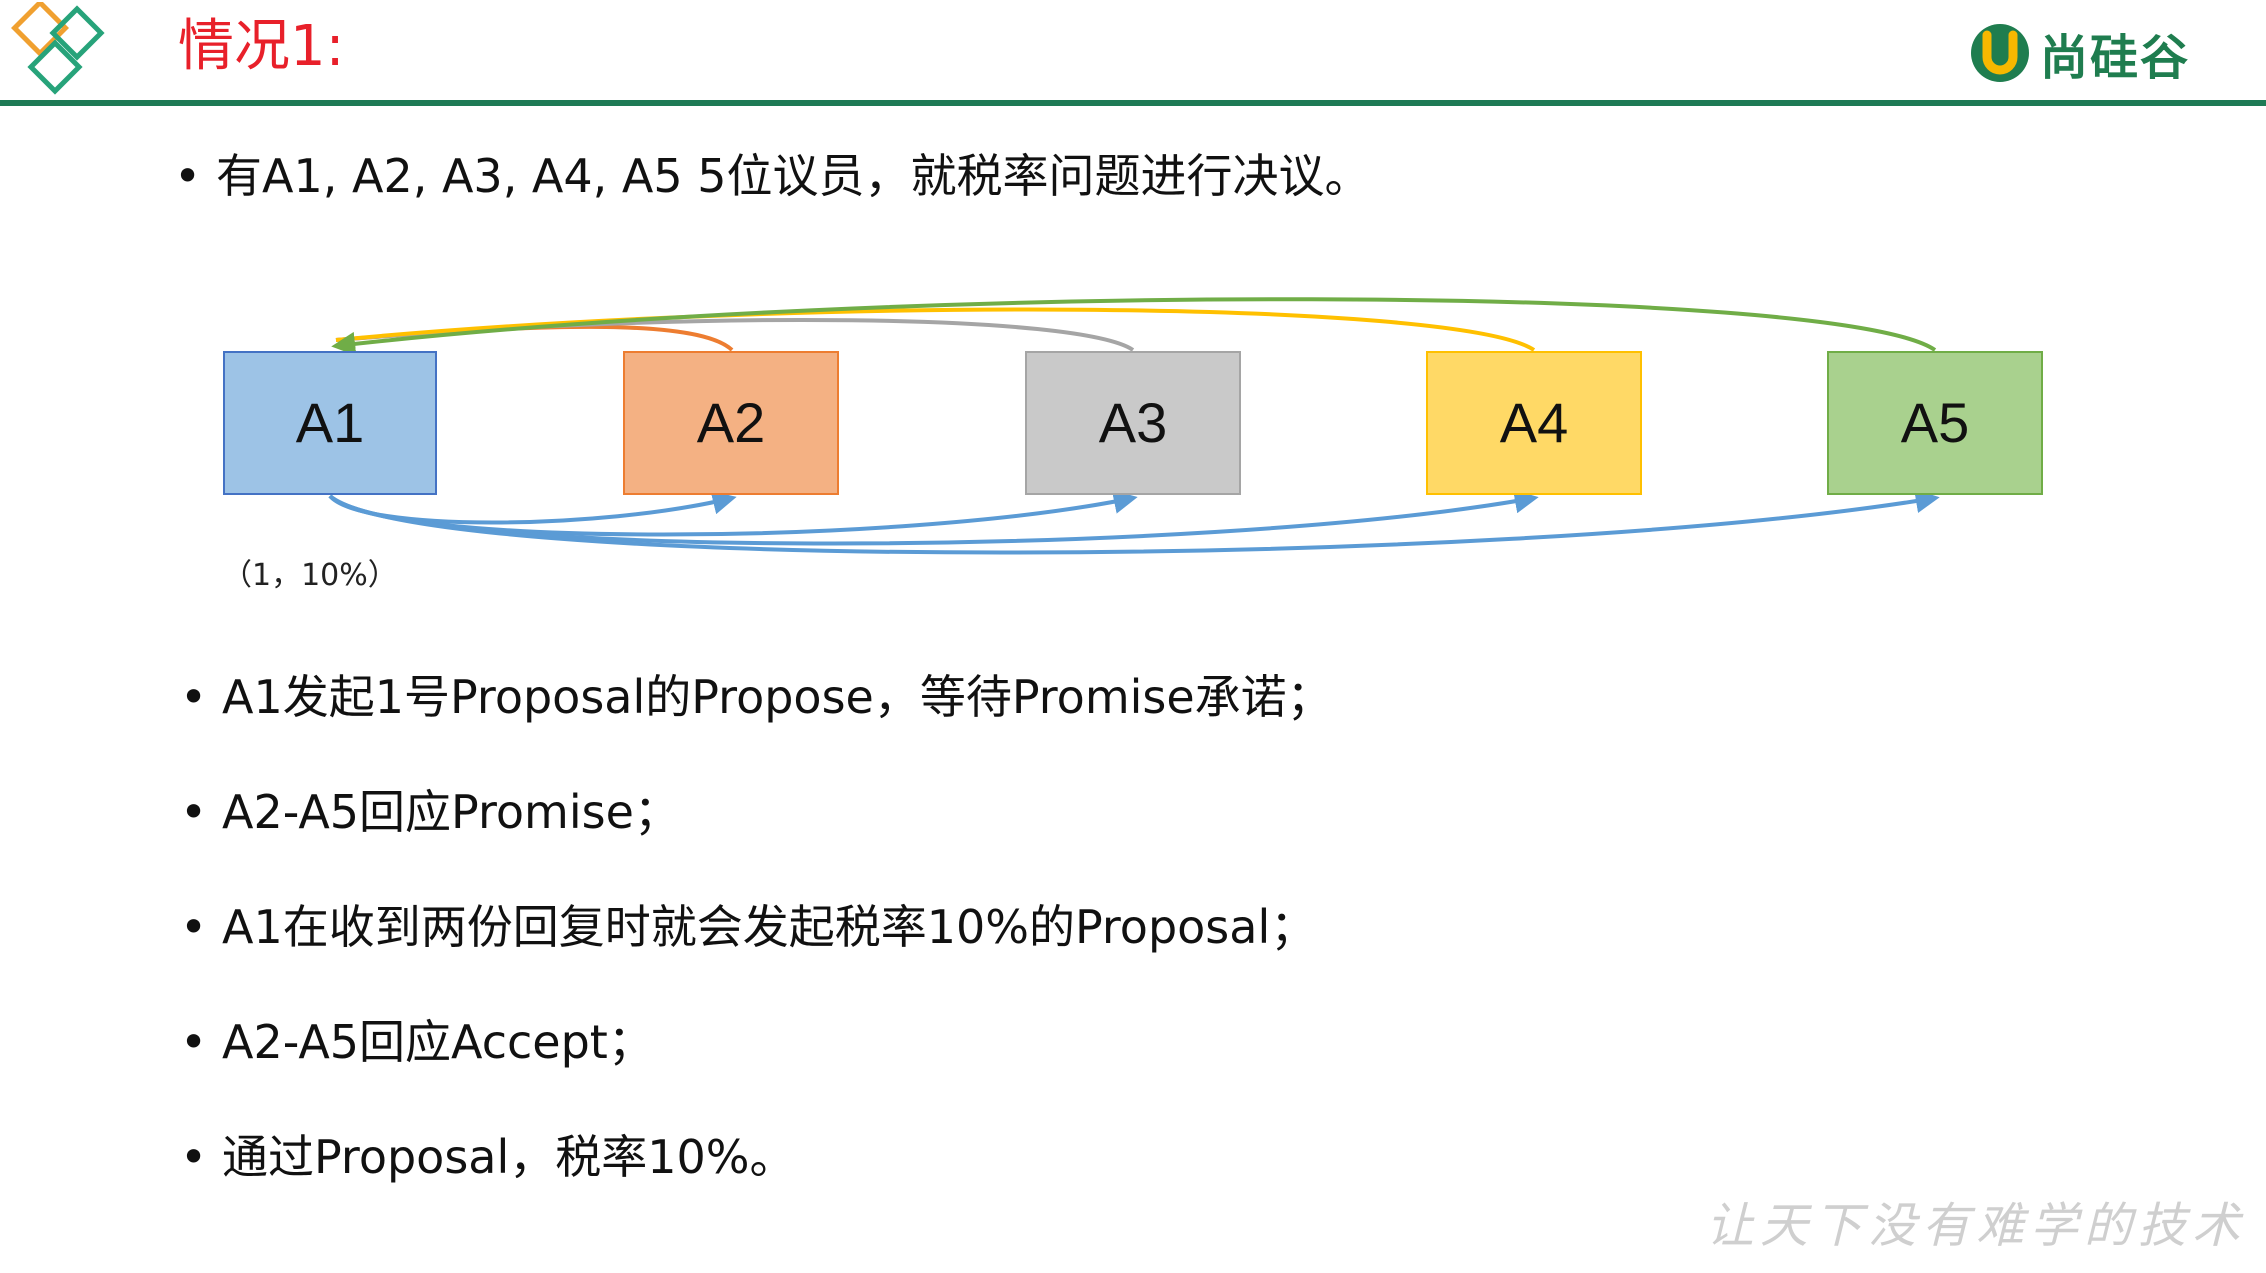  I want to click on node-a5: A5, so click(1935, 423).